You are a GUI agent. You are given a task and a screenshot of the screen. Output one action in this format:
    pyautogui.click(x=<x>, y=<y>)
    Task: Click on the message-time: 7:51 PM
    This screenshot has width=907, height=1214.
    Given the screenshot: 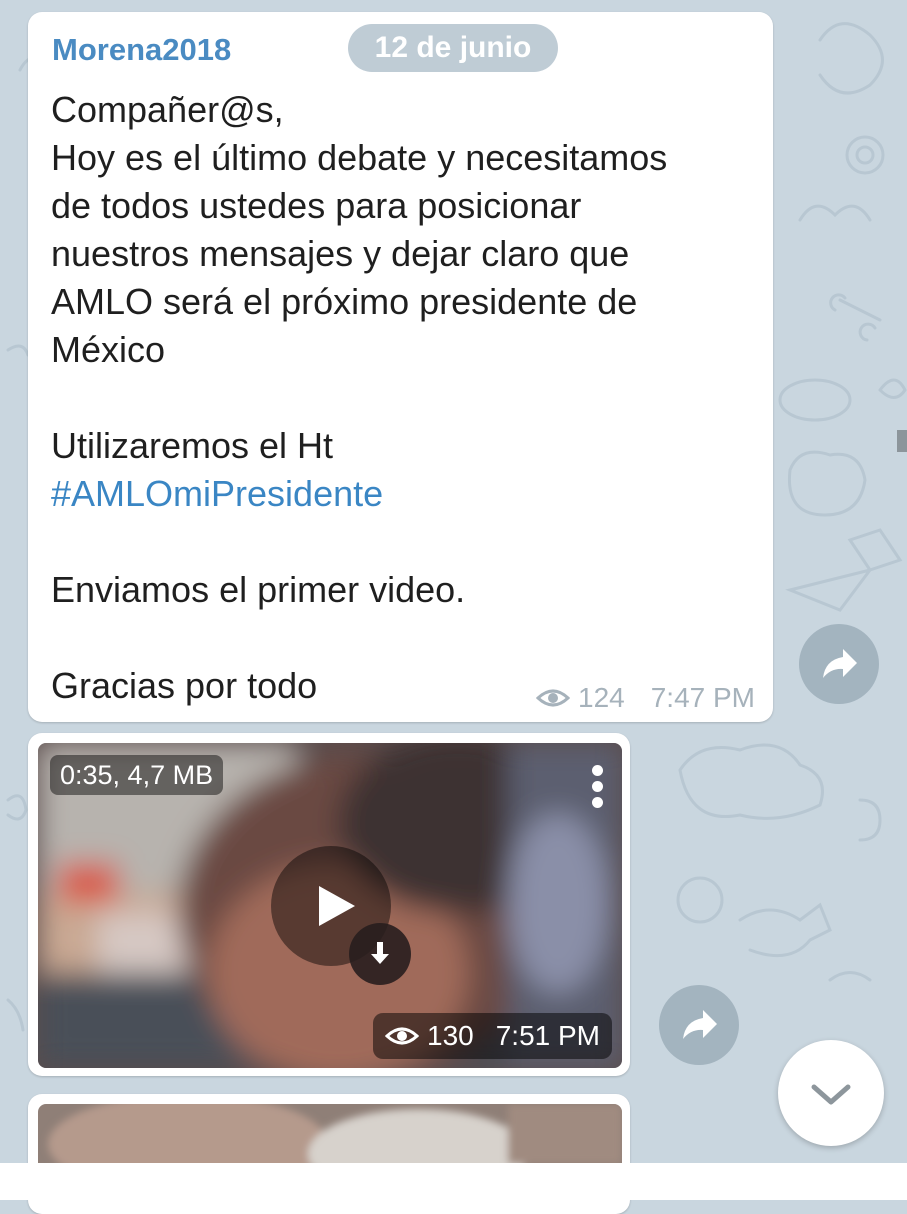 What is the action you would take?
    pyautogui.click(x=547, y=1035)
    